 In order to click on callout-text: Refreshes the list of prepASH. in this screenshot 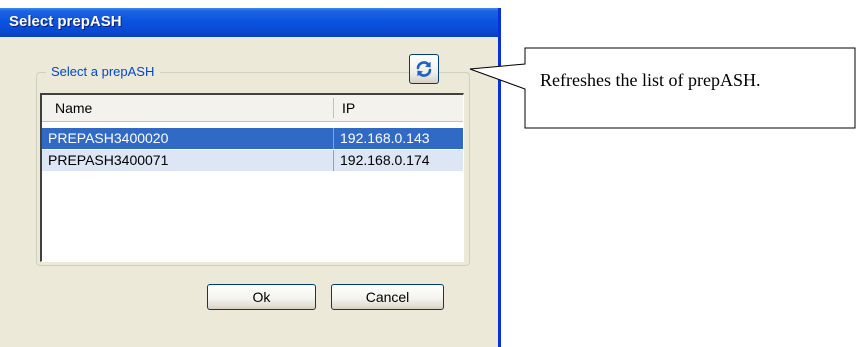, I will do `click(650, 80)`.